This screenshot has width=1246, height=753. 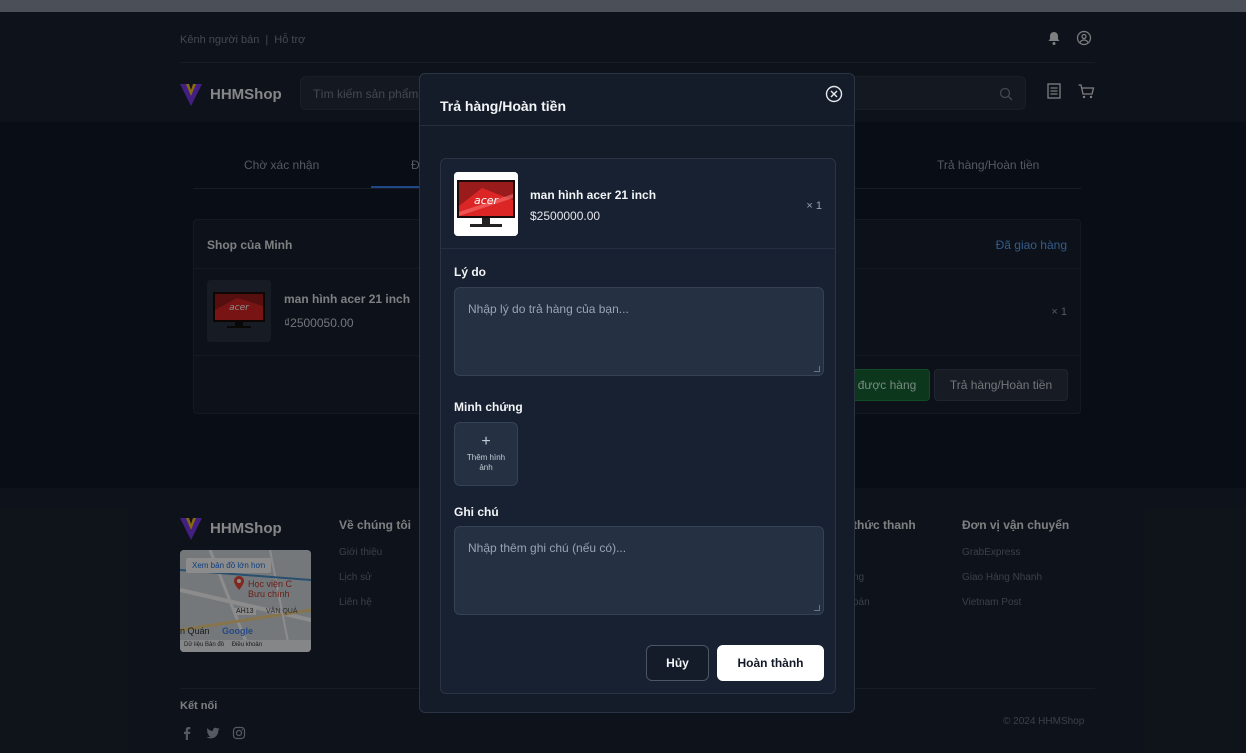 I want to click on evidence-label: Minh chứng, so click(x=488, y=407).